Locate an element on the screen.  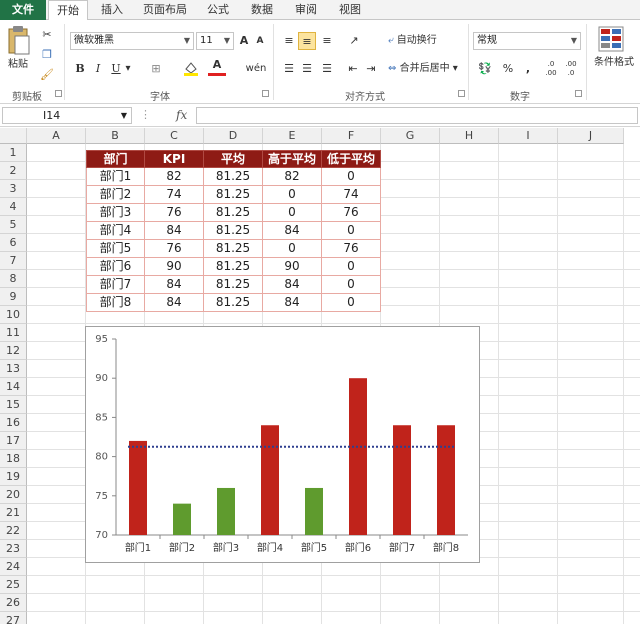
row-header-27: 27 is located at coordinates (13, 618).